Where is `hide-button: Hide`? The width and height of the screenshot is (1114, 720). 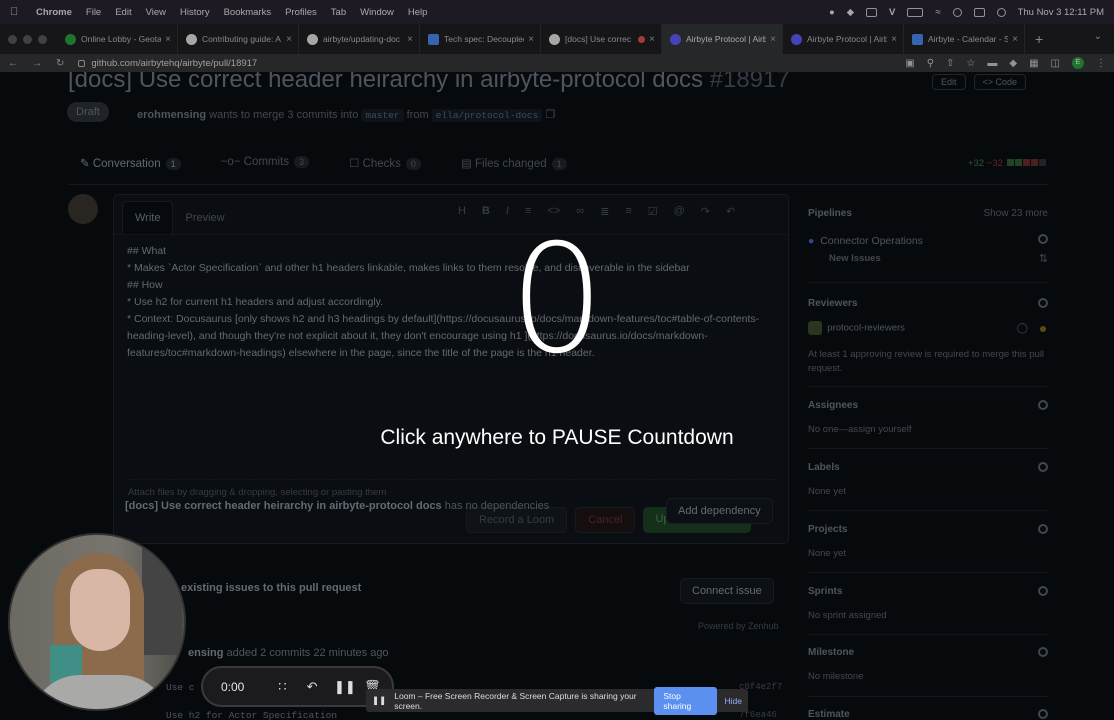 hide-button: Hide is located at coordinates (733, 701).